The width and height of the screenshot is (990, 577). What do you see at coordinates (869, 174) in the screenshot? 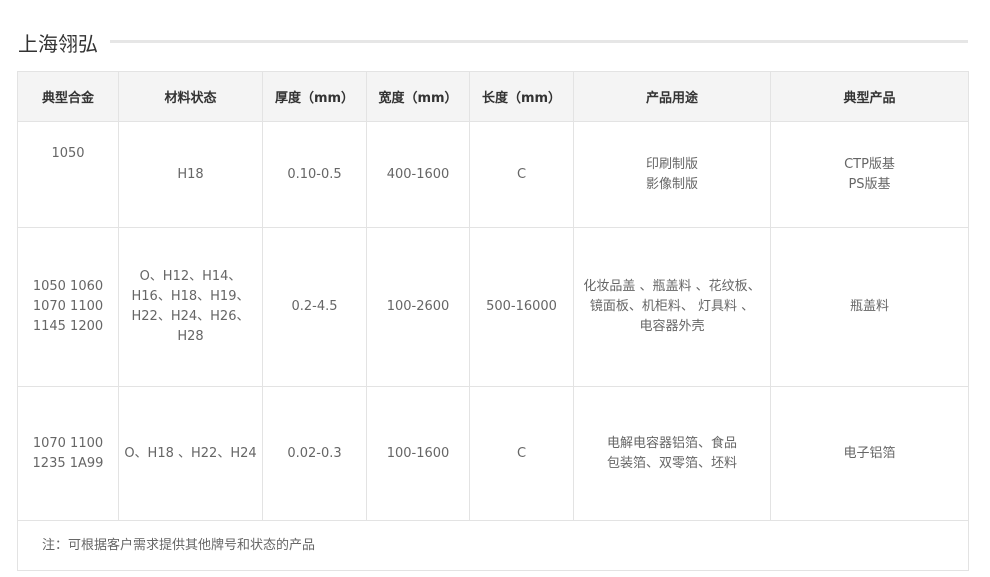
I see `cell-product: CTP版基 PS版基` at bounding box center [869, 174].